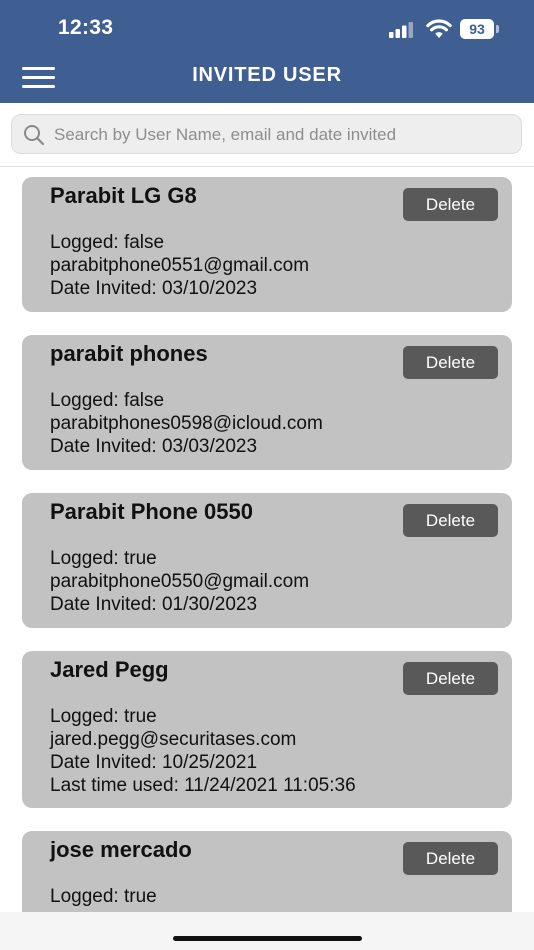  I want to click on app-header: 12:33 93 INVITED USER, so click(267, 51).